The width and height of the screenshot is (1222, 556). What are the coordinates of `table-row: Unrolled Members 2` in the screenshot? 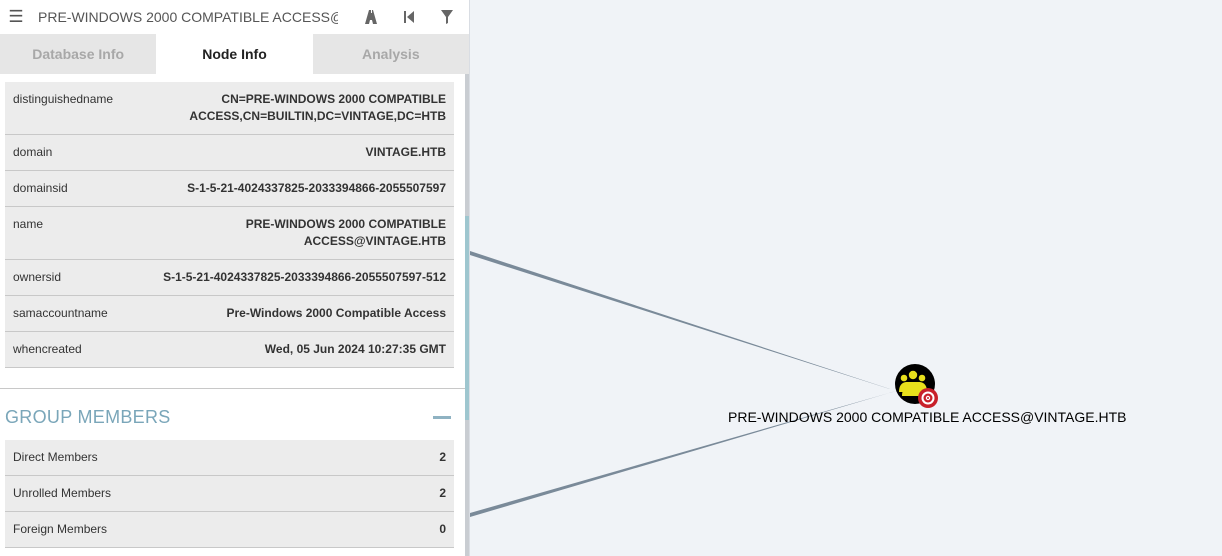 It's located at (229, 493).